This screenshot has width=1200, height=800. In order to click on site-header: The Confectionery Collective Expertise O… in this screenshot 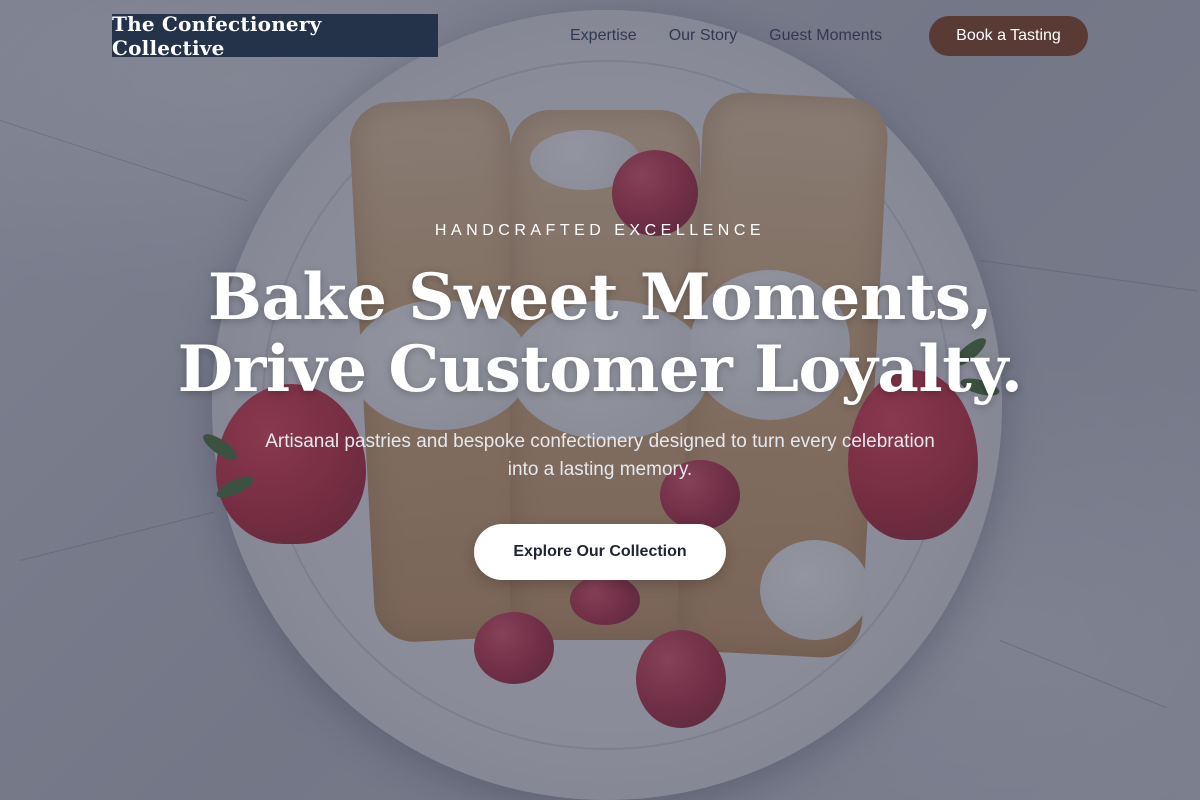, I will do `click(600, 36)`.